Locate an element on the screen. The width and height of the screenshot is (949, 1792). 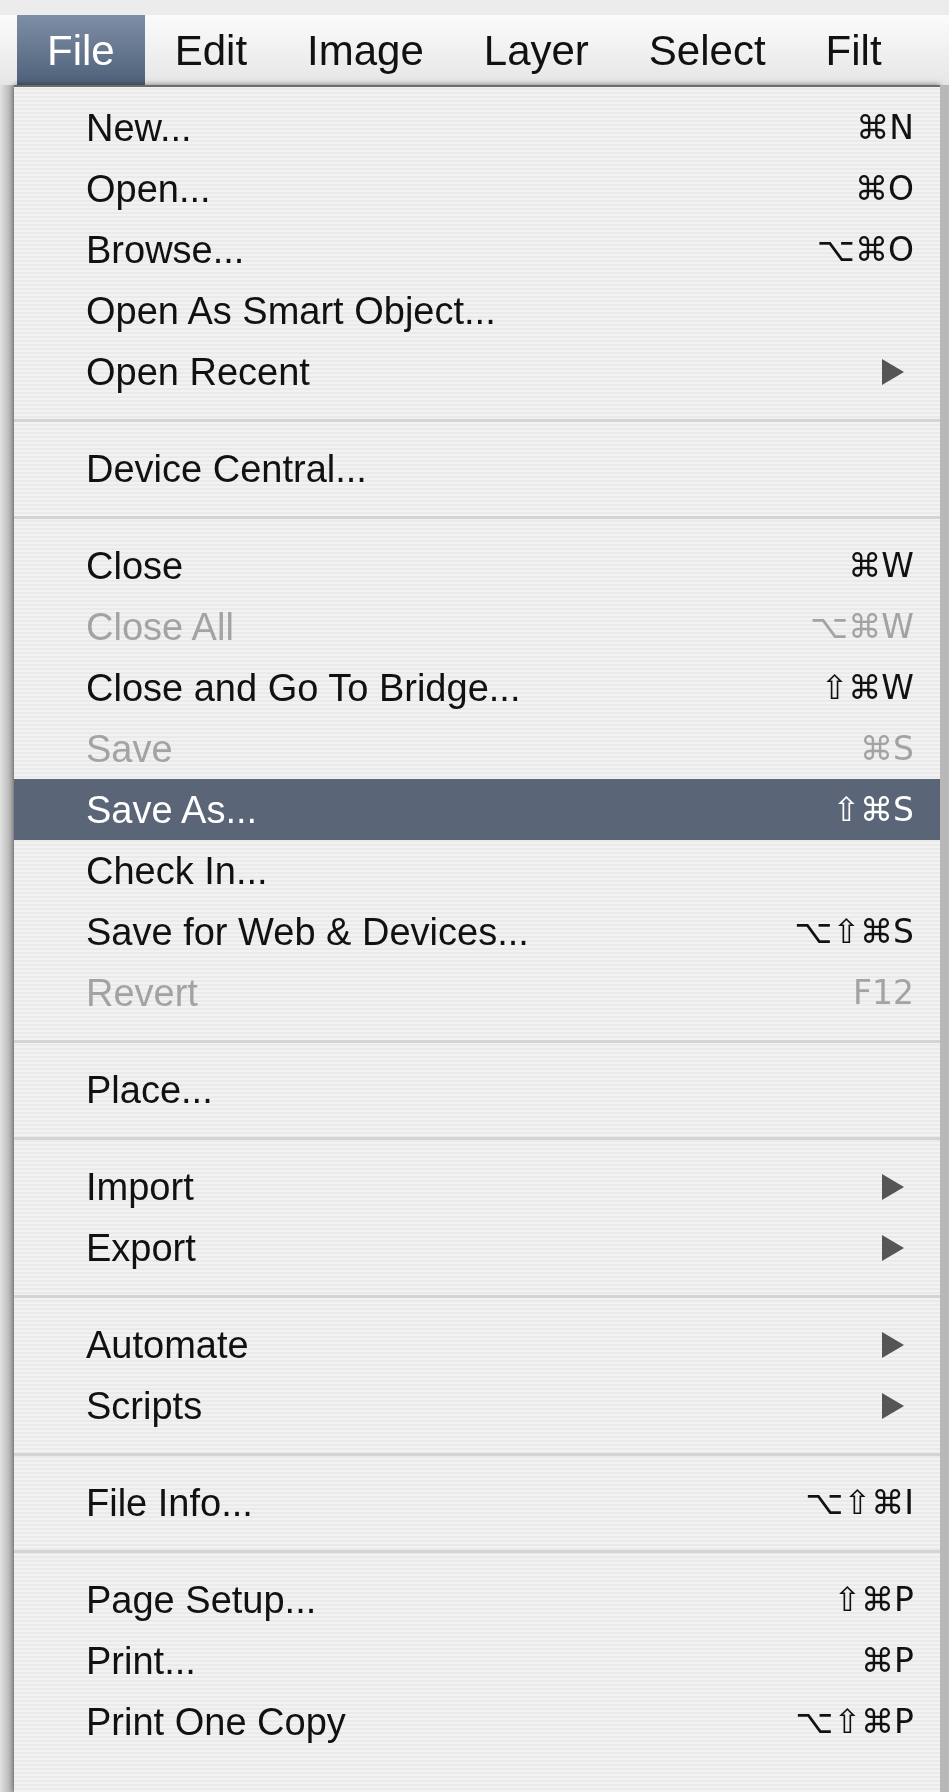
menu-item: File Info... ⌥⇧⌘I is located at coordinates (477, 1502).